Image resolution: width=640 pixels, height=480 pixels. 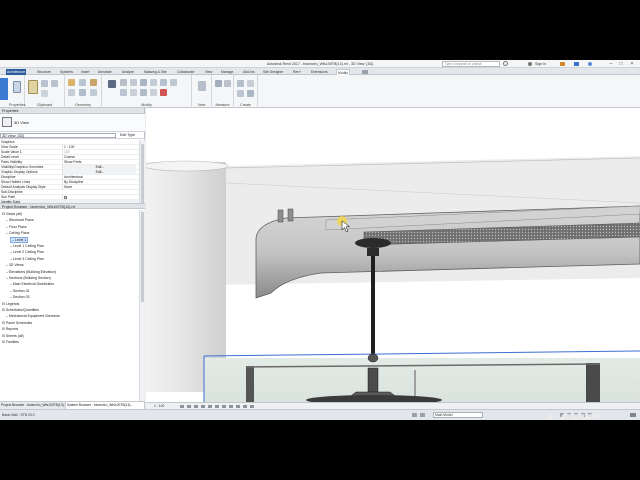 What do you see at coordinates (633, 415) in the screenshot?
I see `filter-icon` at bounding box center [633, 415].